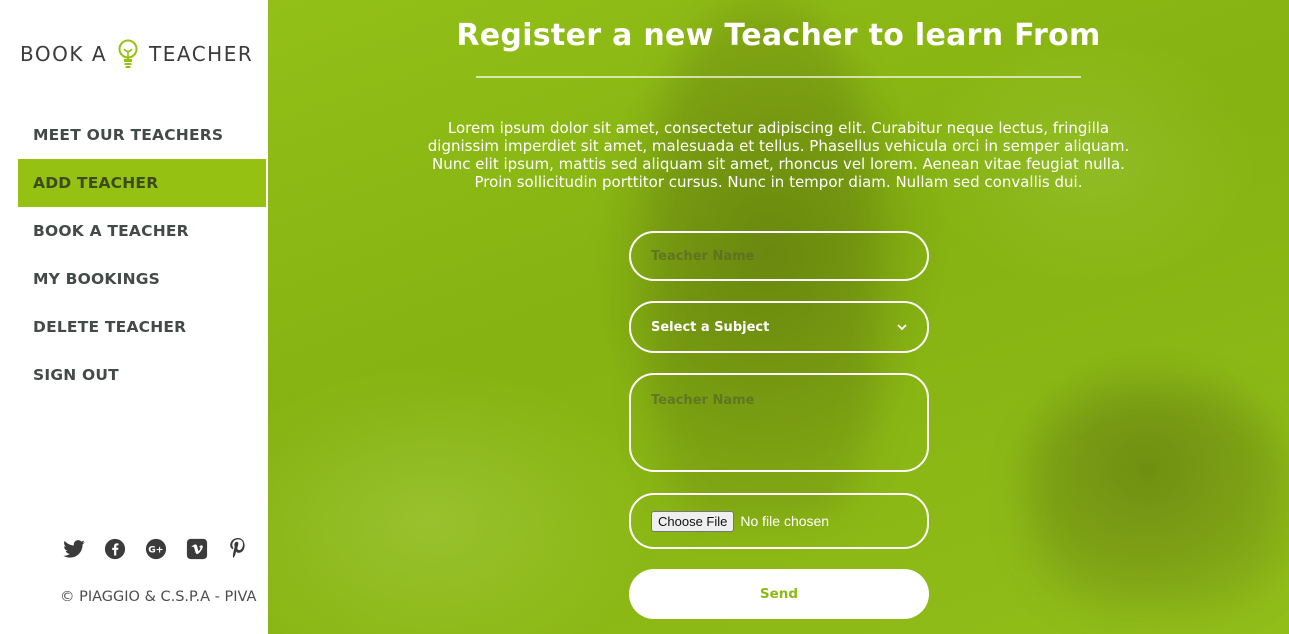 This screenshot has width=1289, height=634. Describe the element at coordinates (710, 327) in the screenshot. I see `subject-select-value: Select a Subject` at that location.